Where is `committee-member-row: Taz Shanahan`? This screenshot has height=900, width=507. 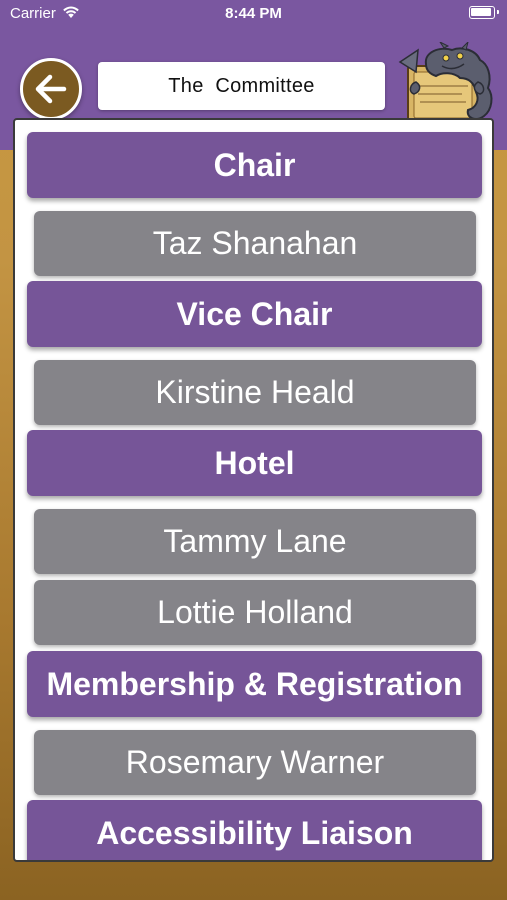
committee-member-row: Taz Shanahan is located at coordinates (255, 243).